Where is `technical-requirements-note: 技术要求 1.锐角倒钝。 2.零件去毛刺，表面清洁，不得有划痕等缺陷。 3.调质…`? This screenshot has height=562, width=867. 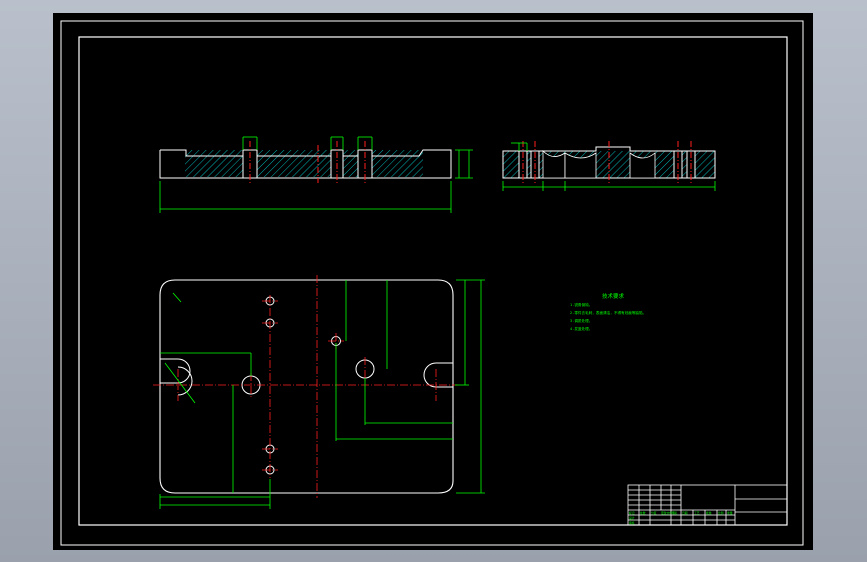
technical-requirements-note: 技术要求 1.锐角倒钝。 2.零件去毛刺，表面清洁，不得有划痕等缺陷。 3.调质… is located at coordinates (608, 311).